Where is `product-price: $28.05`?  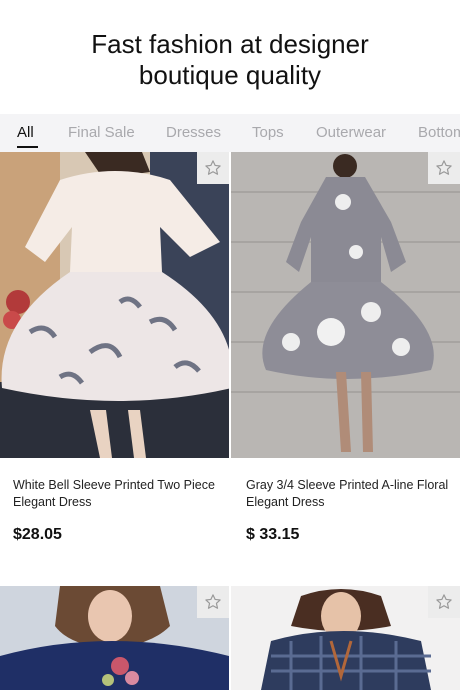 product-price: $28.05 is located at coordinates (37, 534).